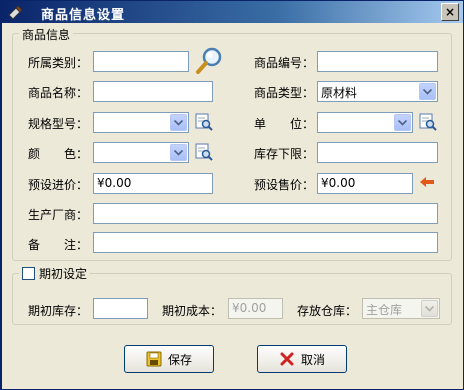 The width and height of the screenshot is (464, 390). I want to click on remark-field, so click(265, 242).